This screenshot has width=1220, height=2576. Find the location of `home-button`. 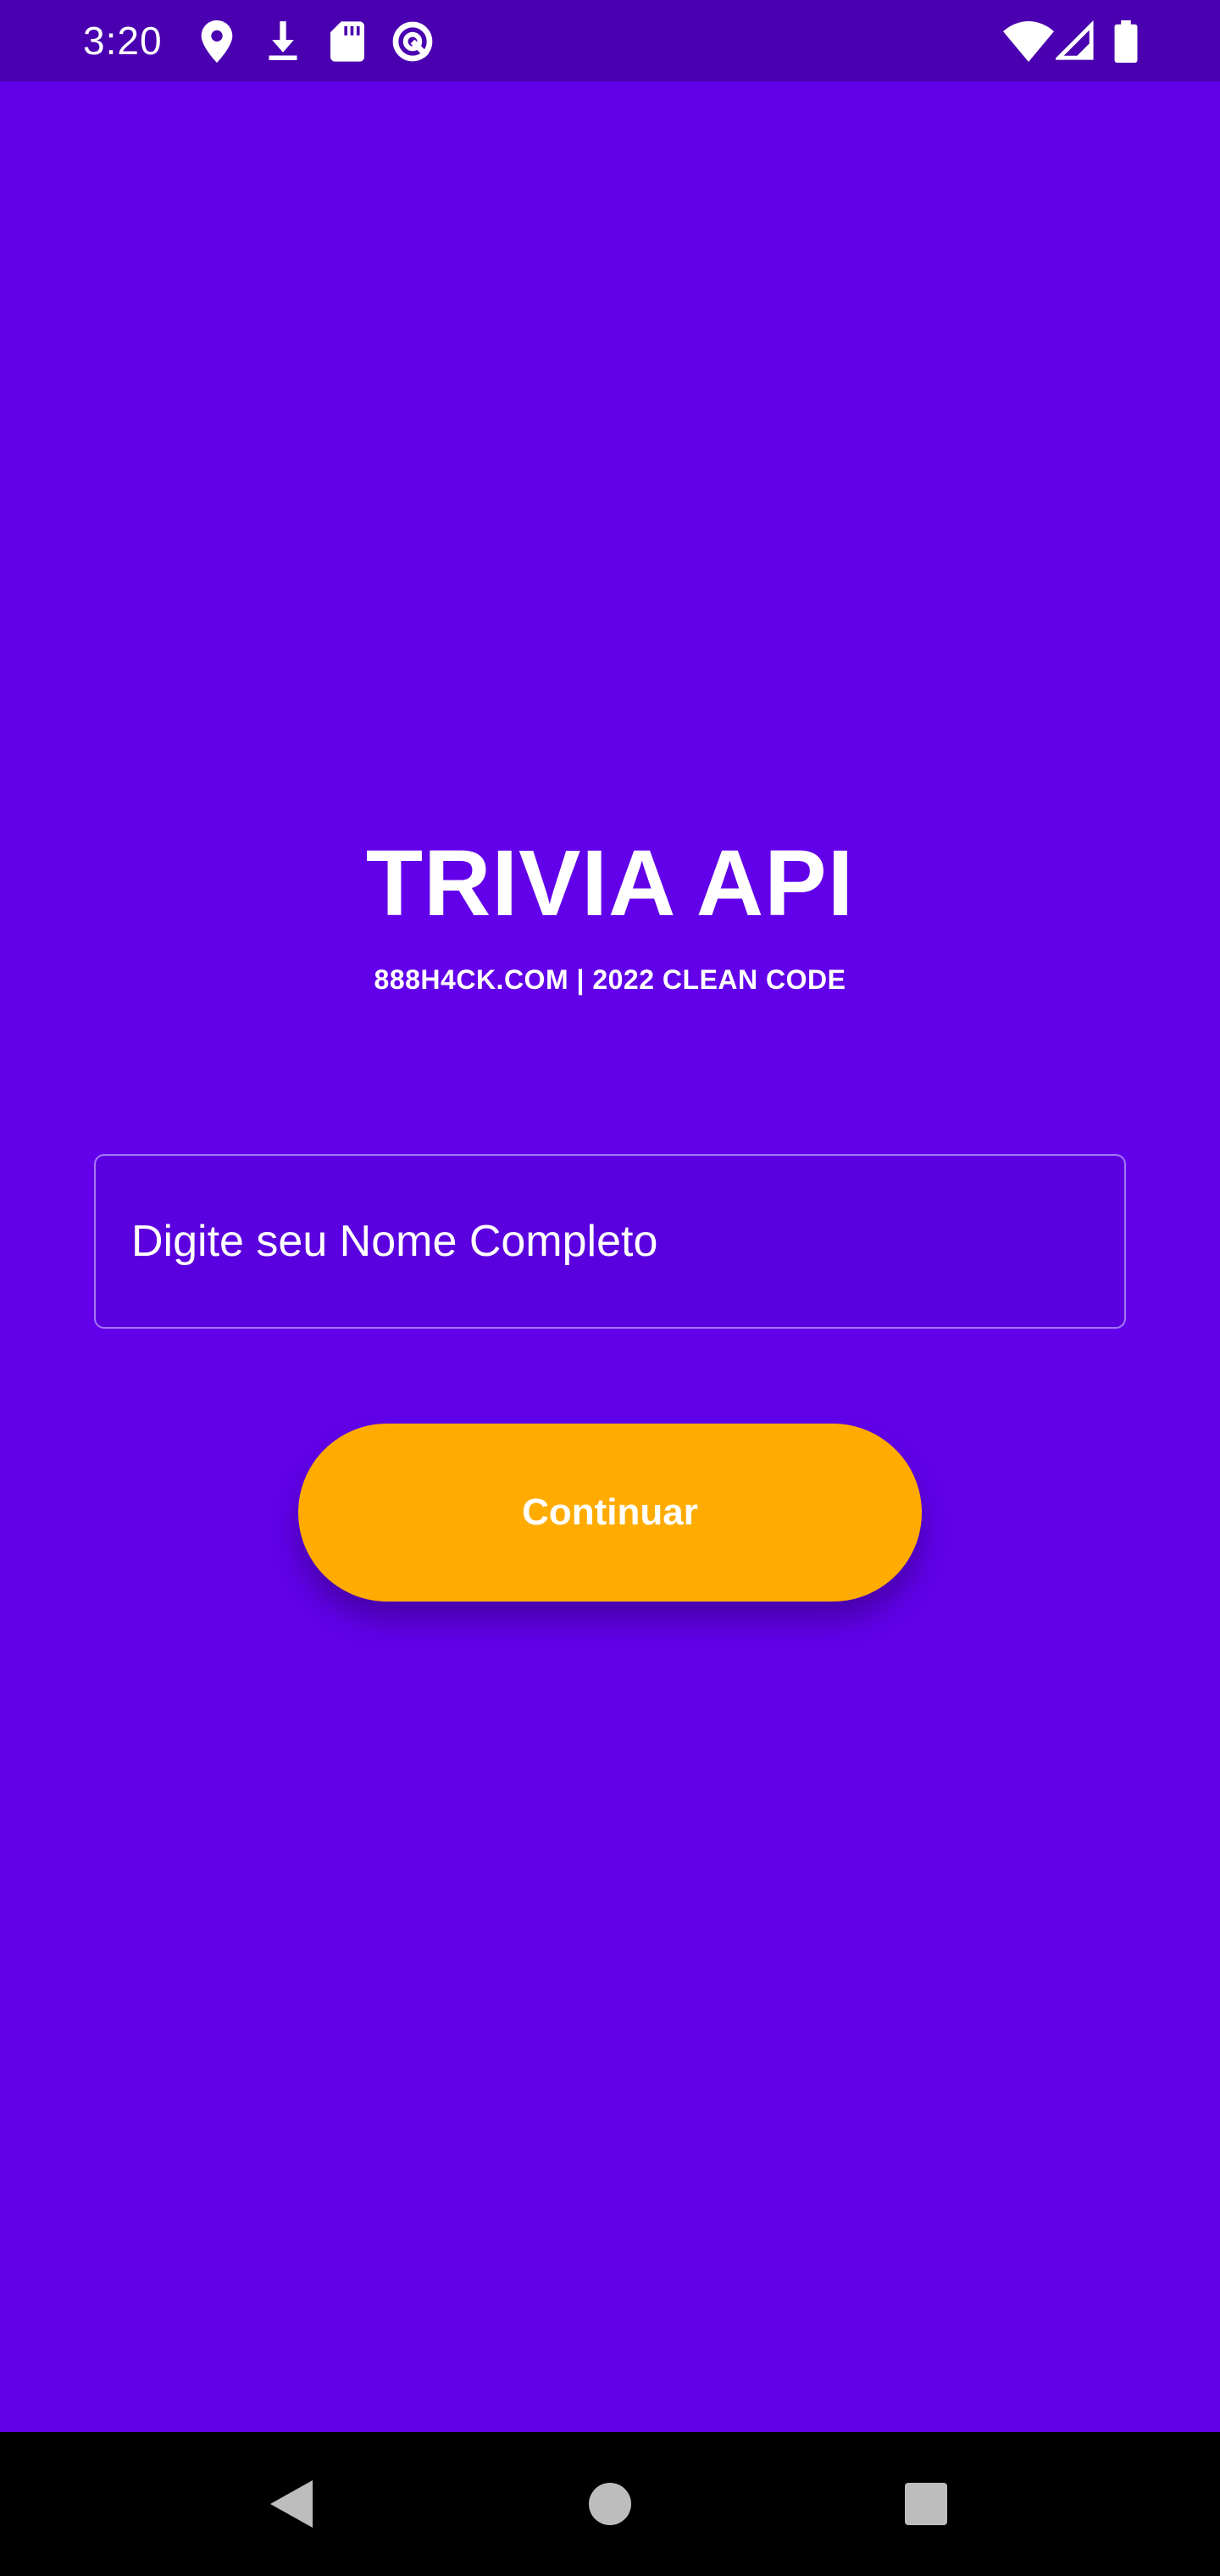

home-button is located at coordinates (610, 2504).